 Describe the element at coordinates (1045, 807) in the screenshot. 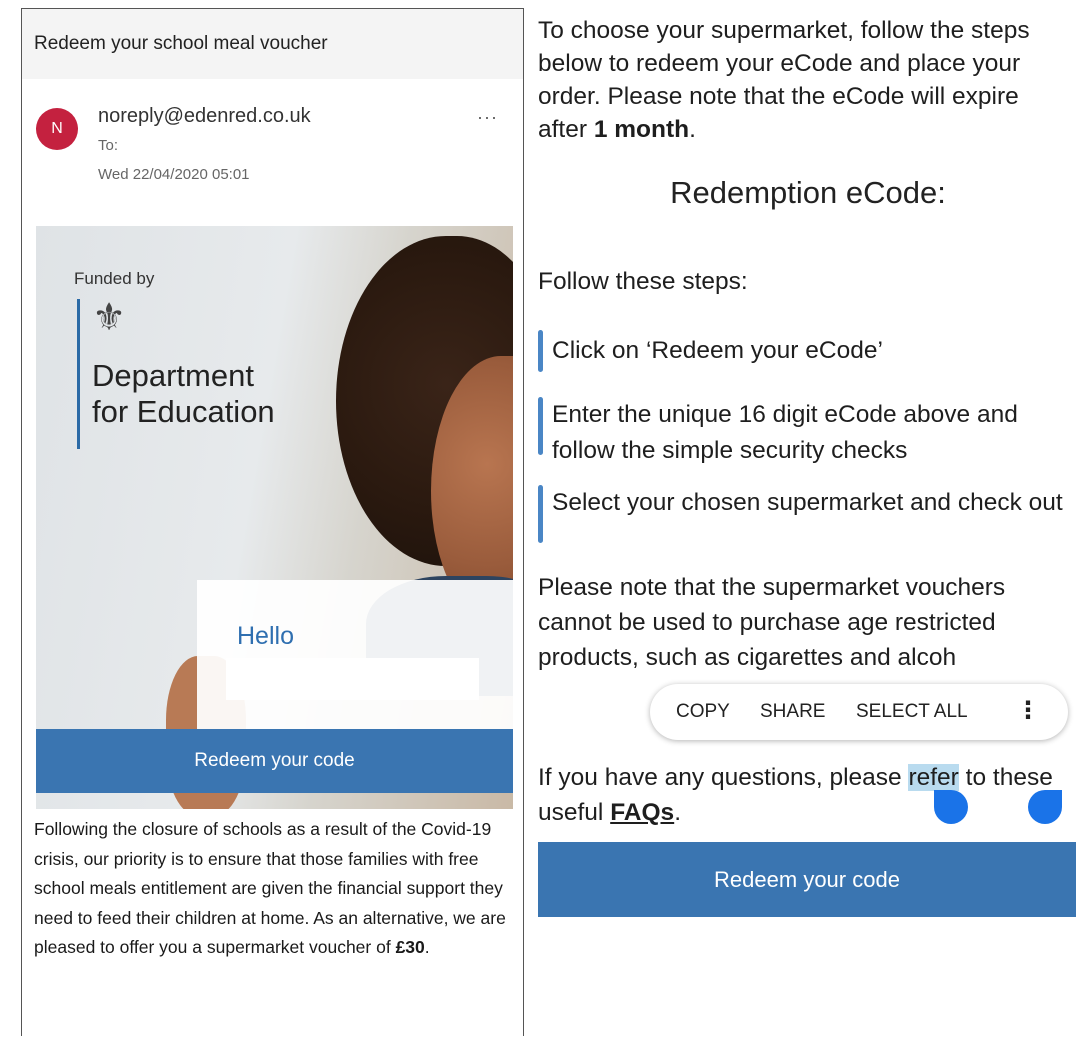

I see `selection-handle-end` at that location.